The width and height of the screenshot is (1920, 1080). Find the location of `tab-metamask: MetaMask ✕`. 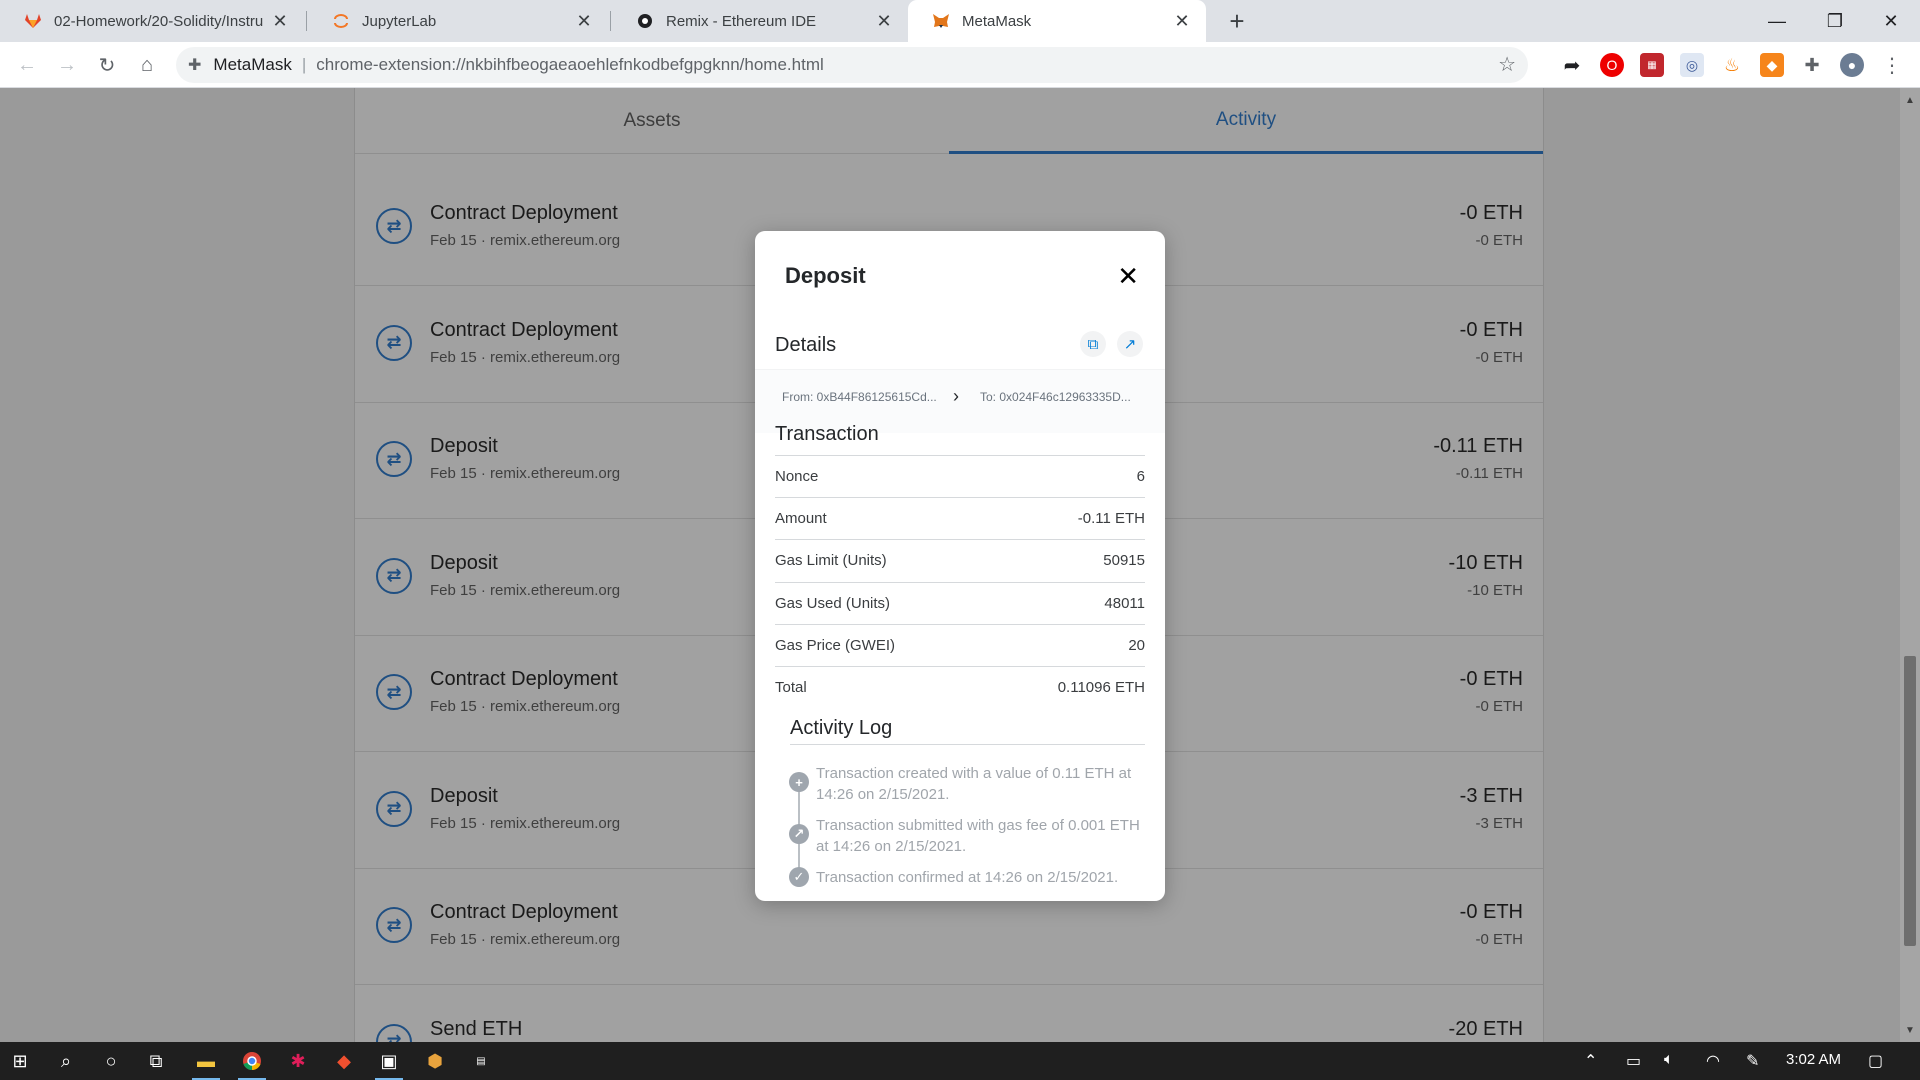

tab-metamask: MetaMask ✕ is located at coordinates (1057, 21).